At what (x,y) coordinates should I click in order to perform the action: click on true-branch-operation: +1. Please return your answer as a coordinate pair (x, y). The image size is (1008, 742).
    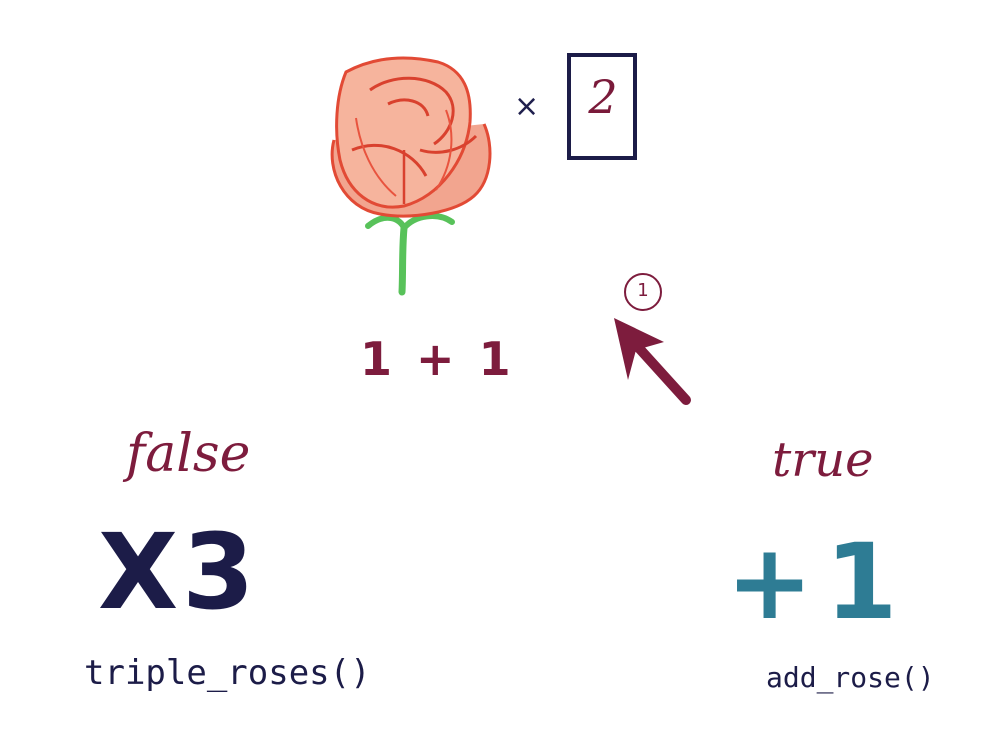
    Looking at the image, I should click on (818, 582).